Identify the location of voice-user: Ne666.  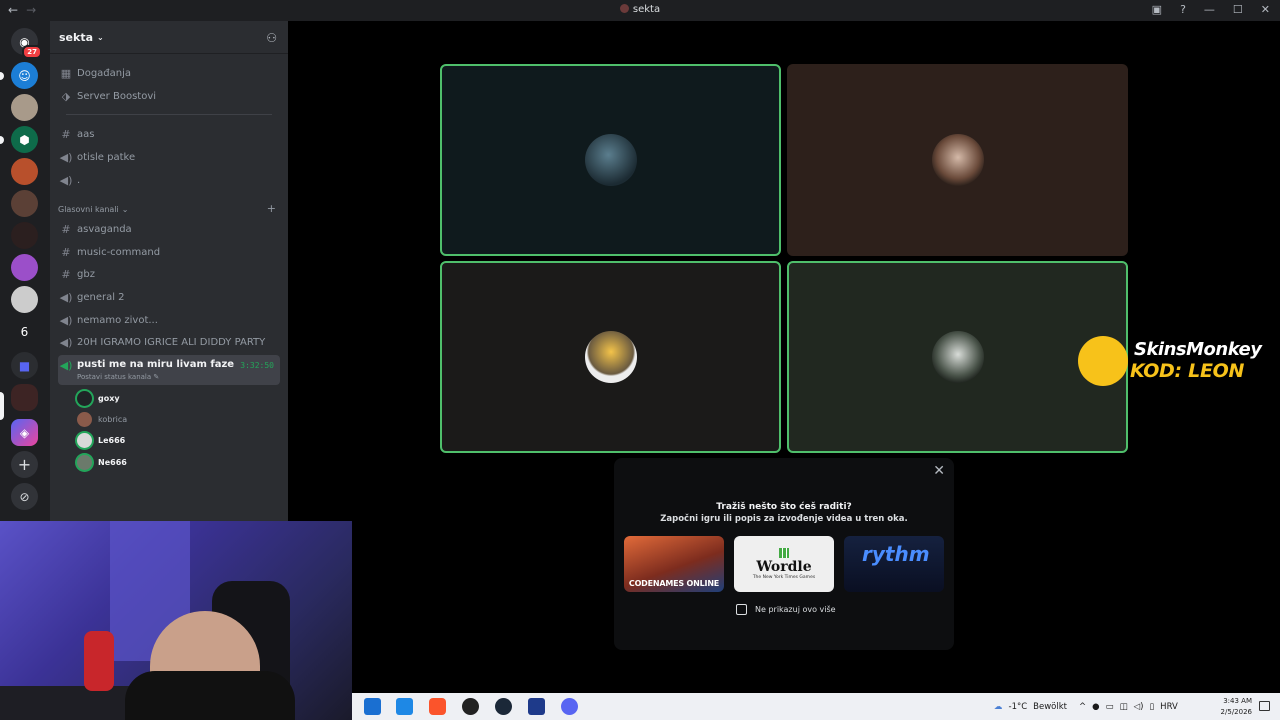
(102, 462).